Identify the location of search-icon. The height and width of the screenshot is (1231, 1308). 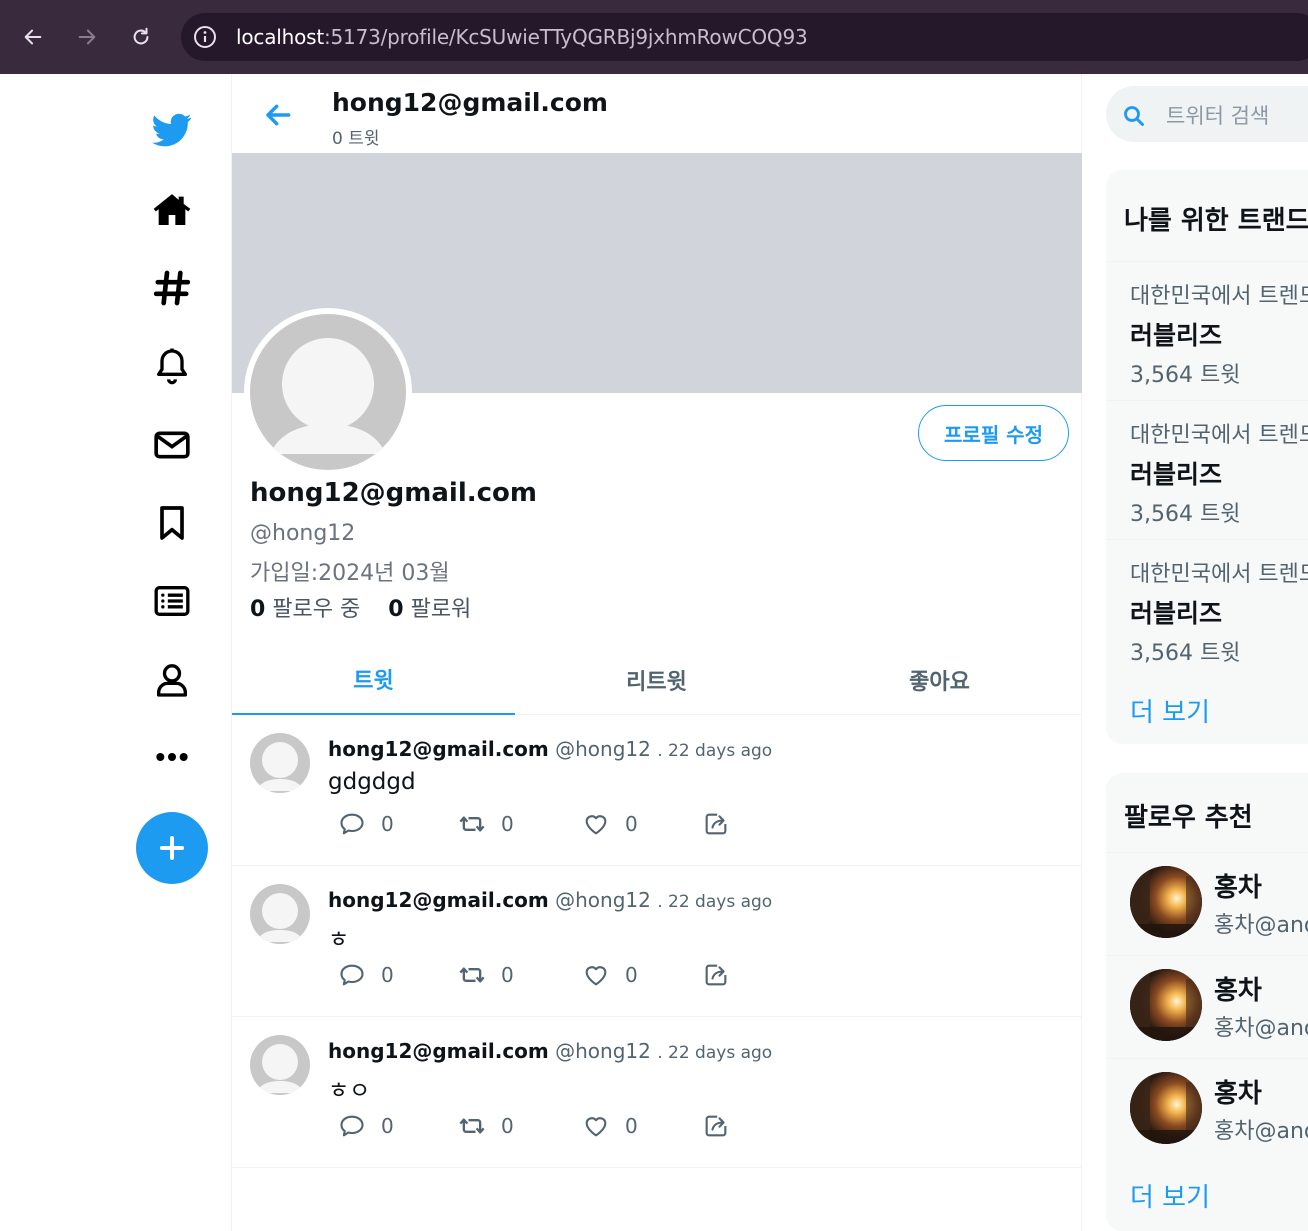
(1134, 116).